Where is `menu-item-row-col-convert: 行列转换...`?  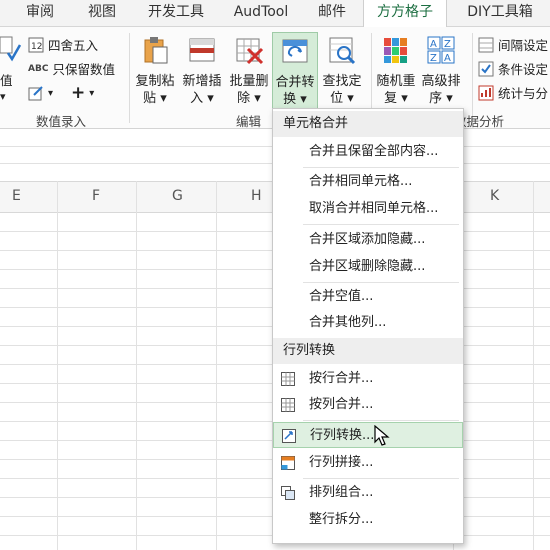 menu-item-row-col-convert: 行列转换... is located at coordinates (368, 435).